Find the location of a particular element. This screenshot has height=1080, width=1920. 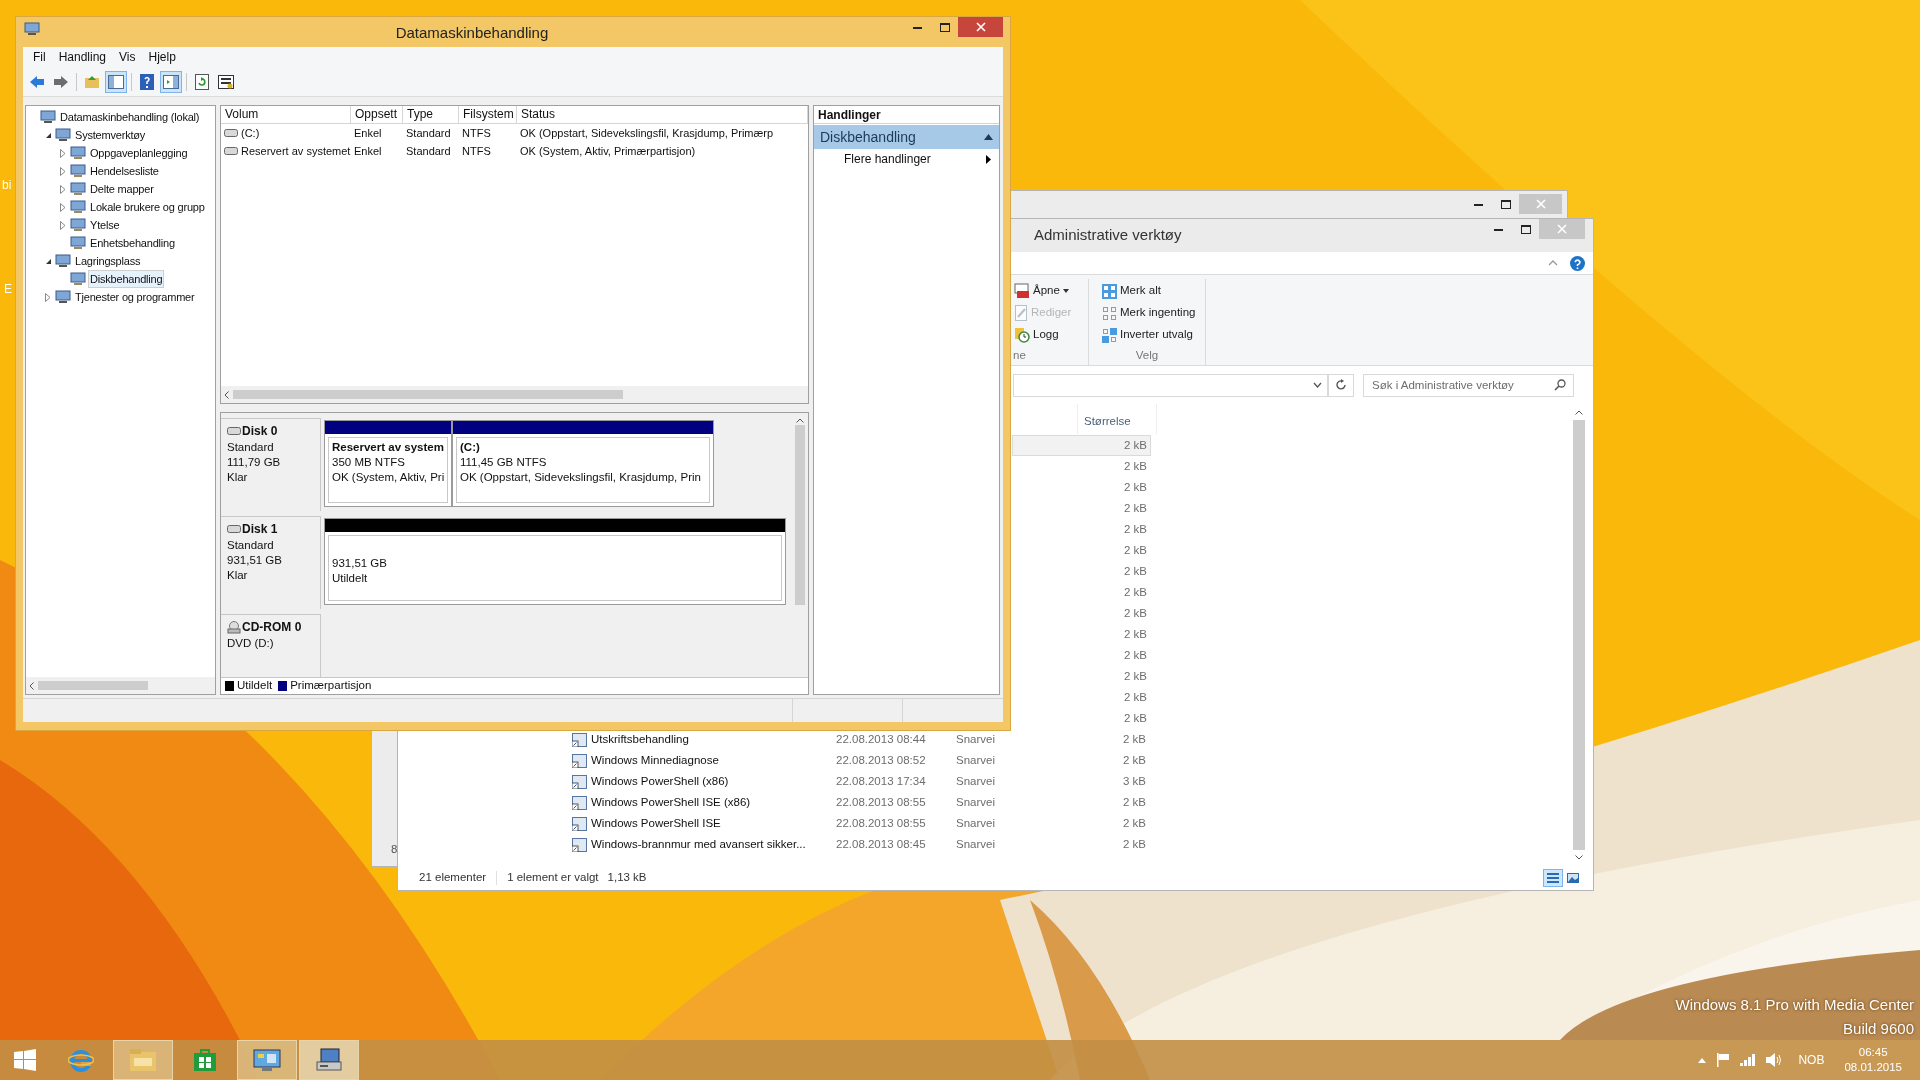

partition-title: (C:) is located at coordinates (470, 447).